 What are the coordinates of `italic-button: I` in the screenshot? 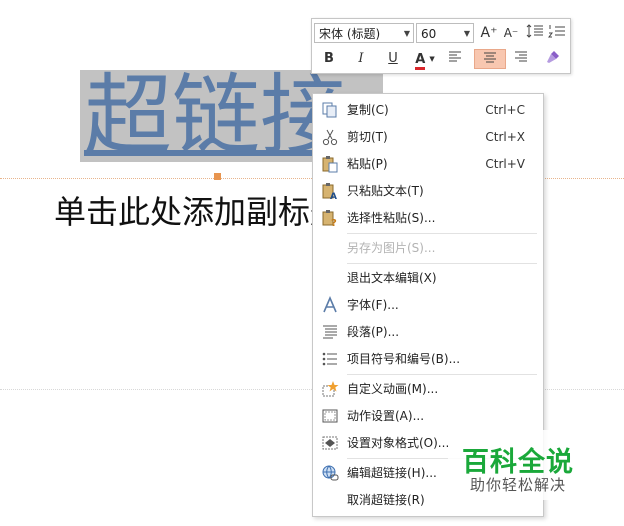 It's located at (361, 59).